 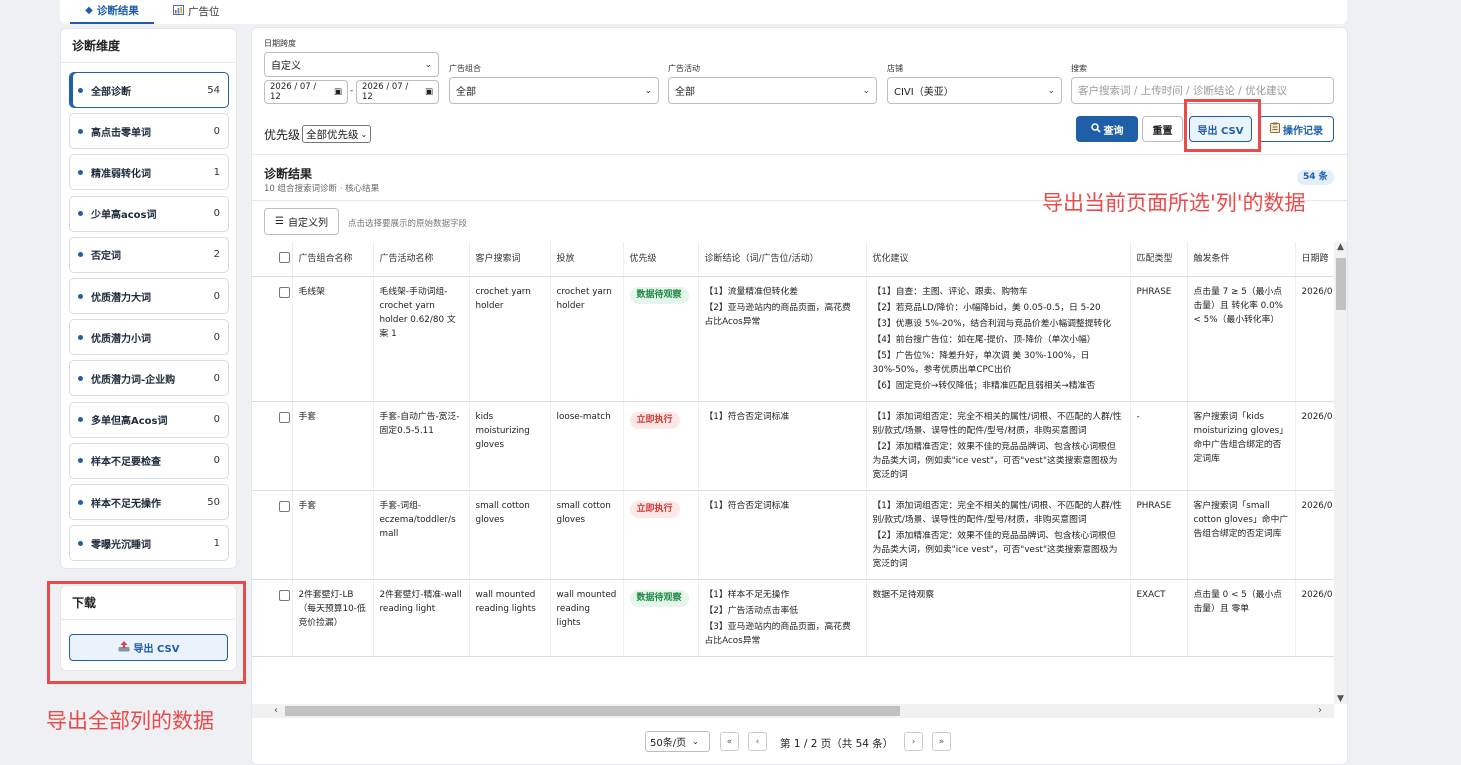 I want to click on sidebar-item-count: 1, so click(x=216, y=172).